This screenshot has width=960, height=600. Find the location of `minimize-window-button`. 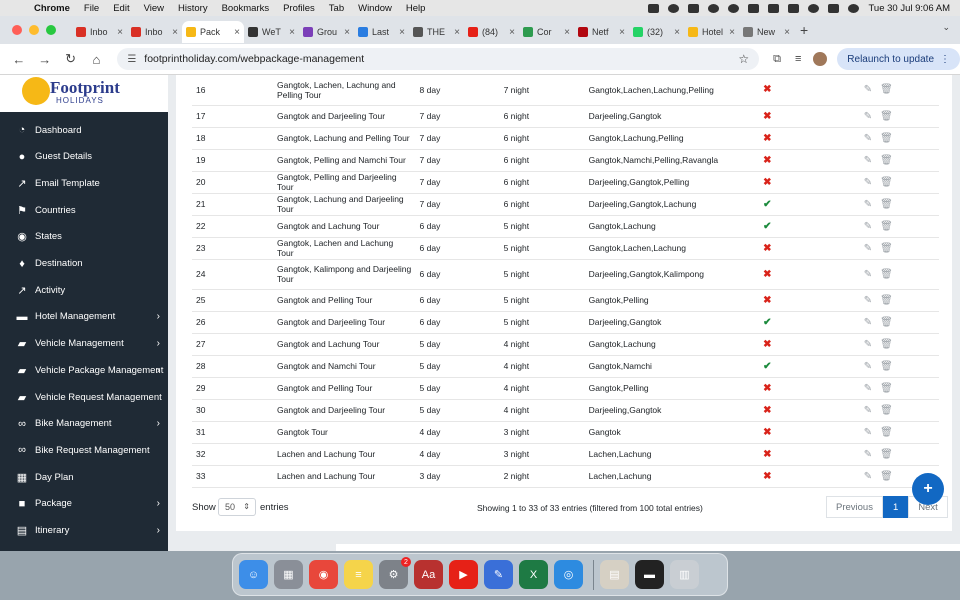

minimize-window-button is located at coordinates (34, 30).